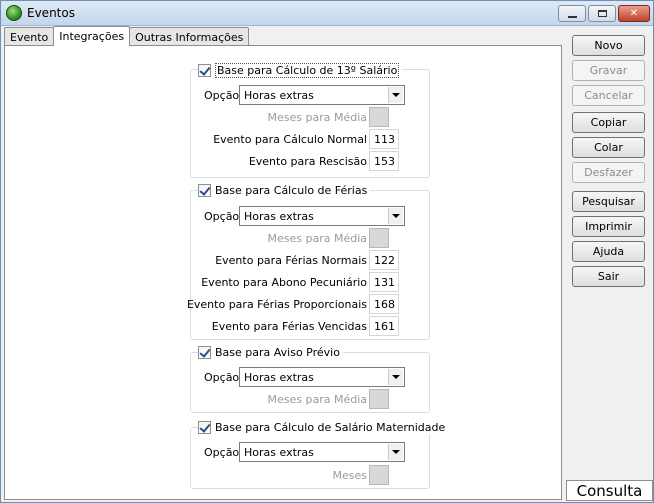 Image resolution: width=654 pixels, height=503 pixels. Describe the element at coordinates (291, 190) in the screenshot. I see `ferias-title: Base para Cálculo de Férias` at that location.